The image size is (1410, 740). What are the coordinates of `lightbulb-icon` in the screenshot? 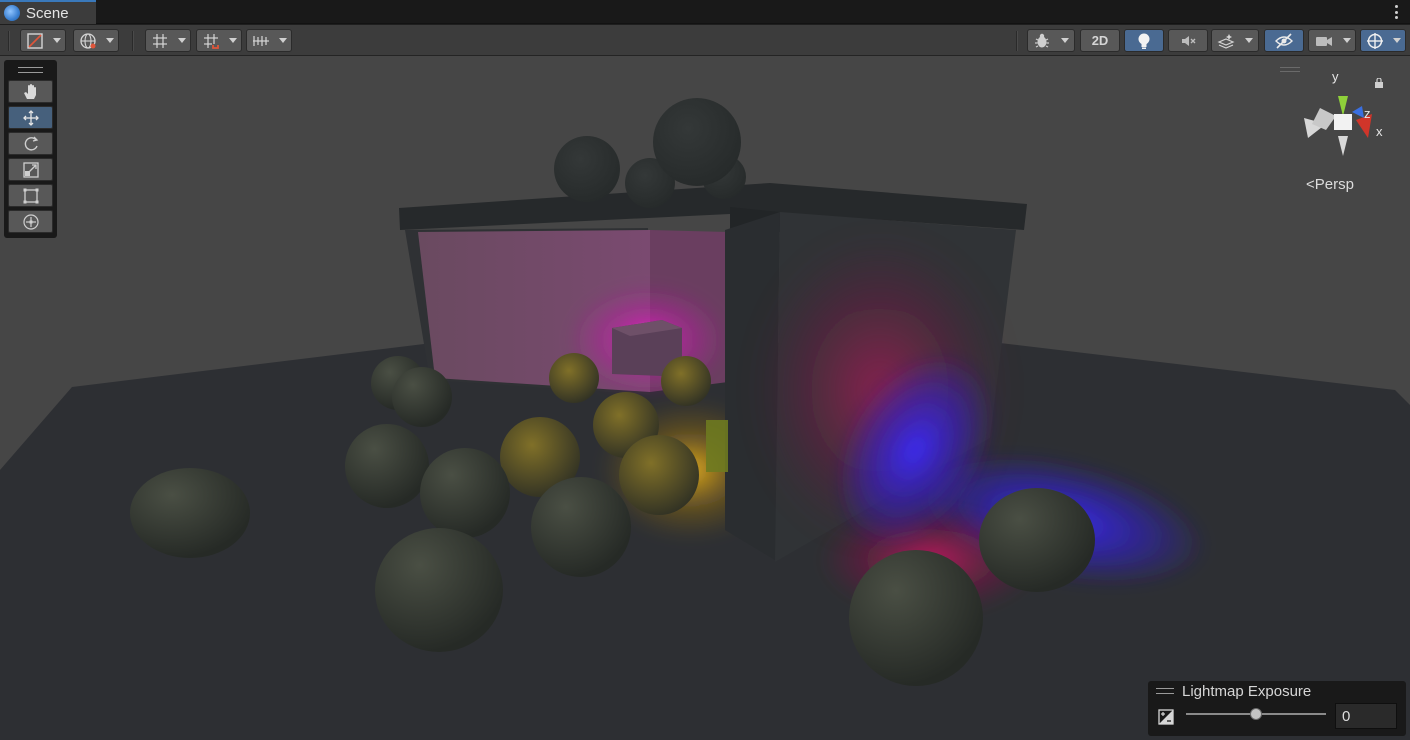 It's located at (1144, 41).